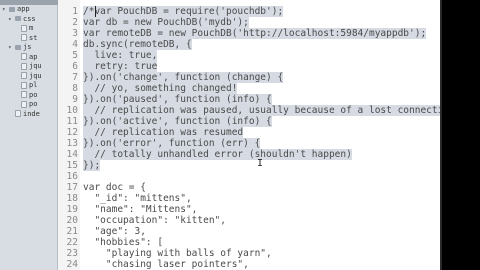 This screenshot has width=480, height=270. I want to click on tree-item: pl, so click(25, 85).